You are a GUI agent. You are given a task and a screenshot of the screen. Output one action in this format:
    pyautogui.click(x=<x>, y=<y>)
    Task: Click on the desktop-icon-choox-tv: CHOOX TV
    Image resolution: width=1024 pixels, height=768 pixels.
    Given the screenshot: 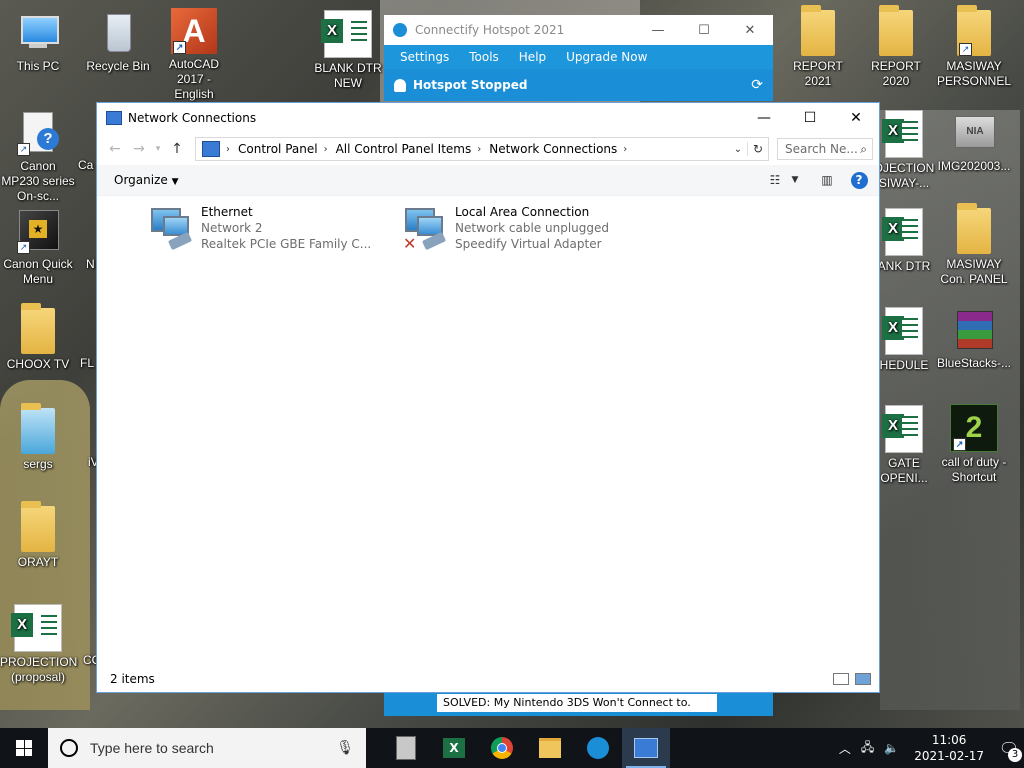 What is the action you would take?
    pyautogui.click(x=38, y=337)
    